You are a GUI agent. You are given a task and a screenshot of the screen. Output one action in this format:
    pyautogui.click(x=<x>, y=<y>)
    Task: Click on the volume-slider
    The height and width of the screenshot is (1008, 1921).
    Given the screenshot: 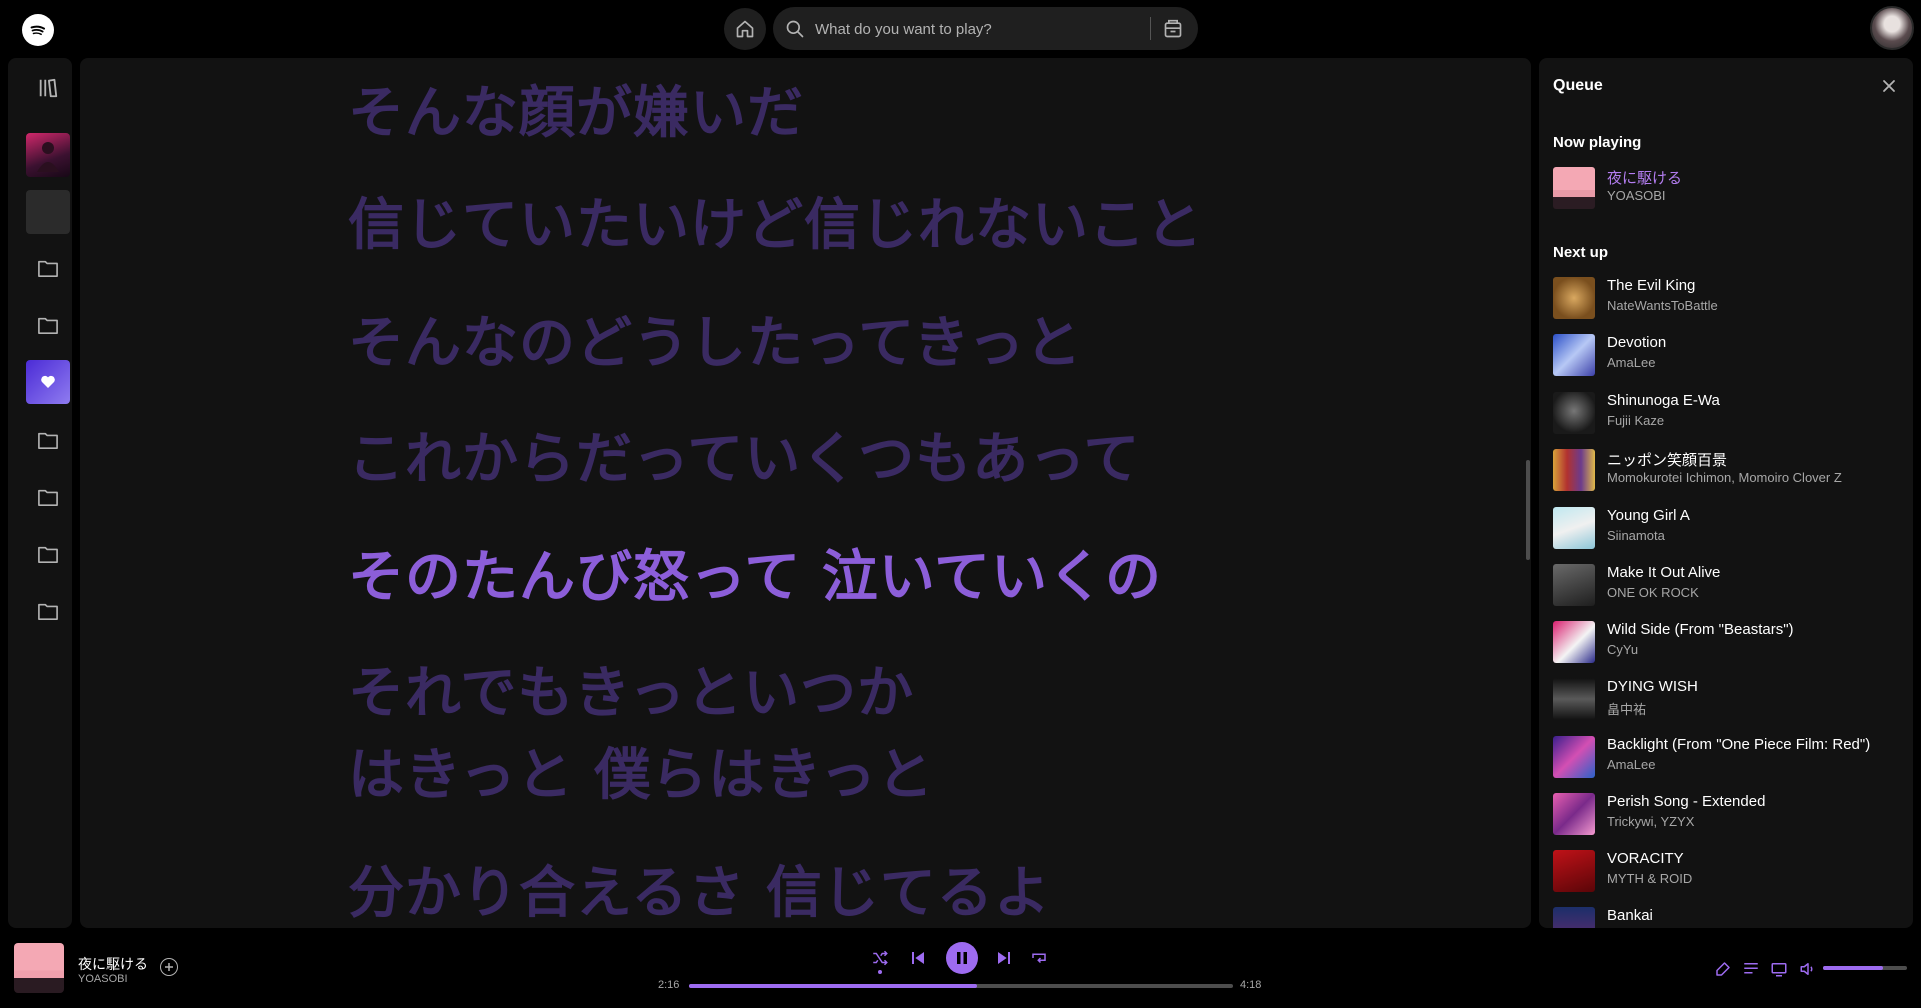 What is the action you would take?
    pyautogui.click(x=1865, y=968)
    